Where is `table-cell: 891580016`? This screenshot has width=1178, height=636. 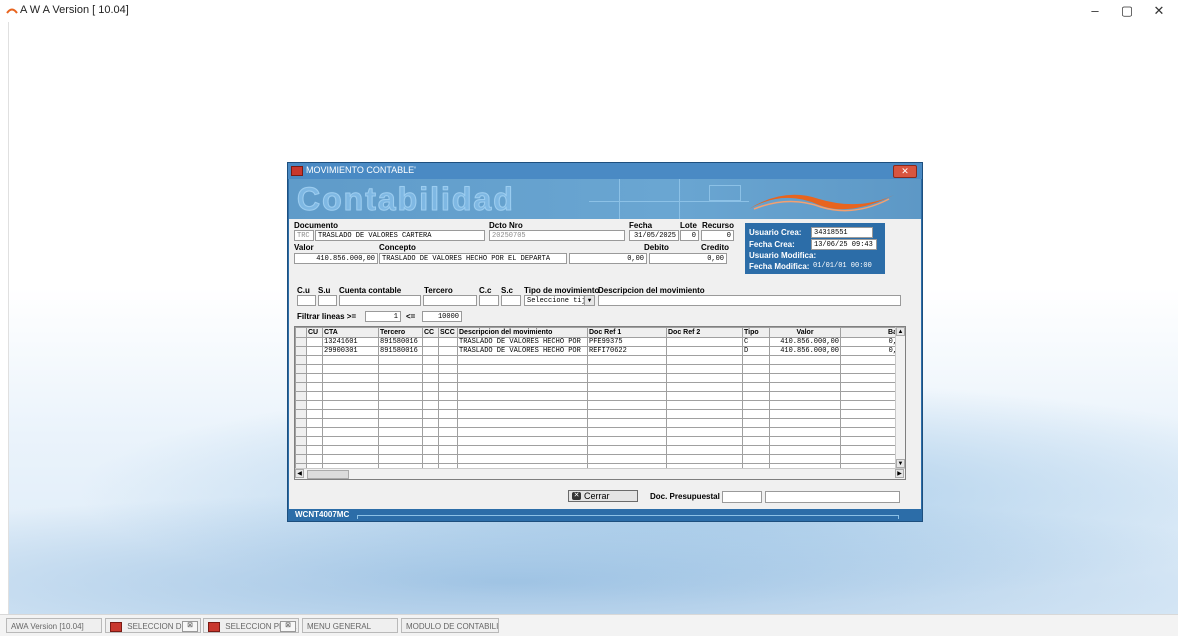 table-cell: 891580016 is located at coordinates (400, 351).